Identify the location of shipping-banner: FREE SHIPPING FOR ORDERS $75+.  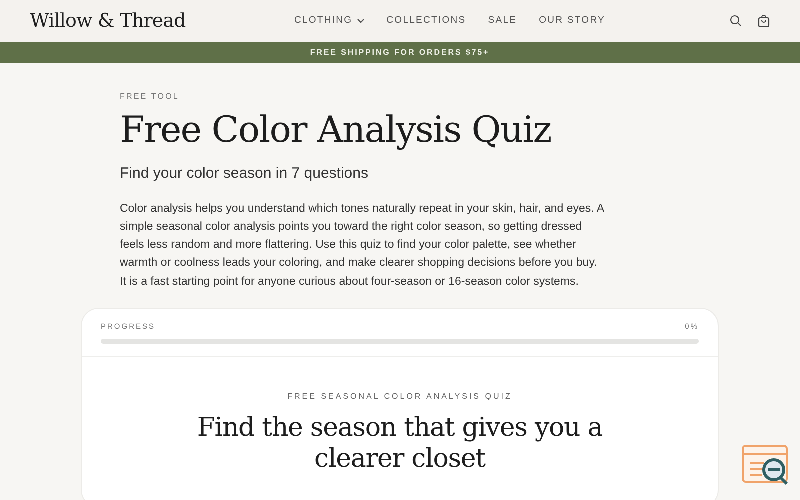
(400, 52).